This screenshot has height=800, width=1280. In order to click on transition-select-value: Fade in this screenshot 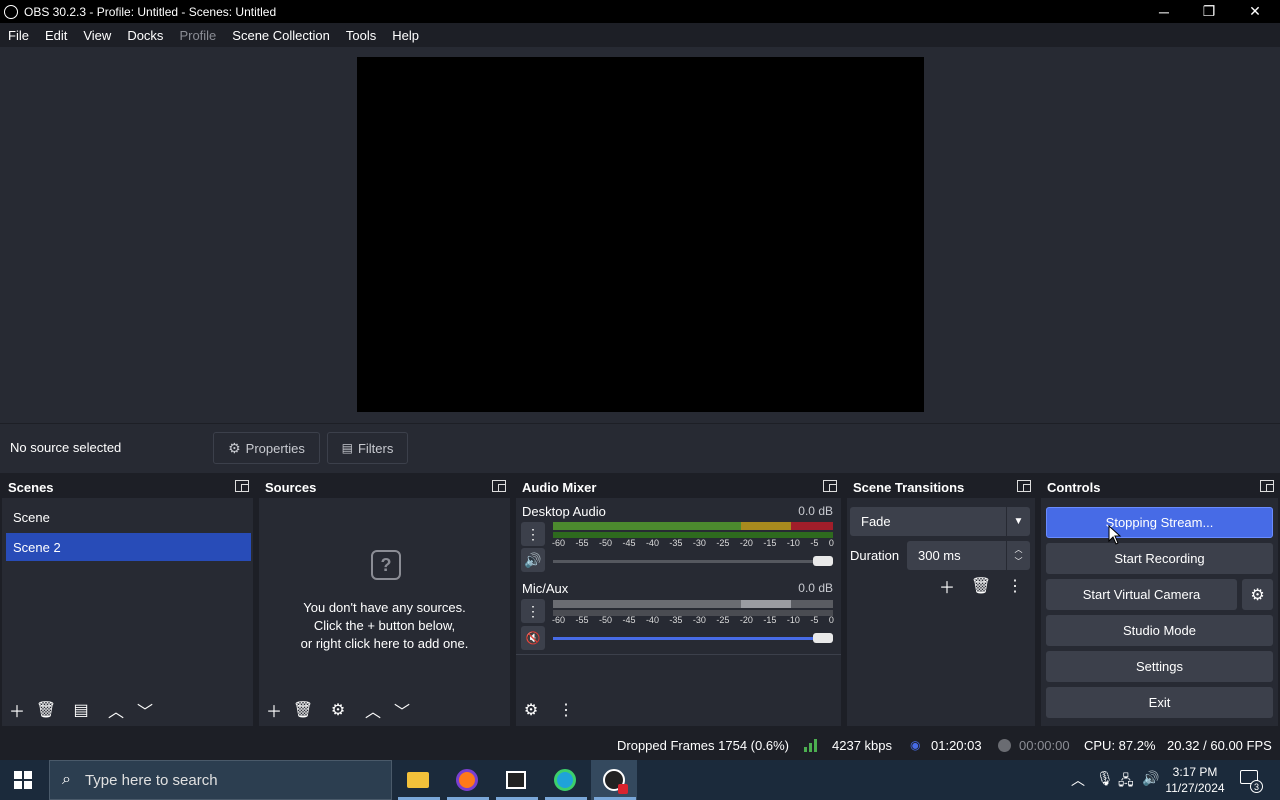, I will do `click(876, 521)`.